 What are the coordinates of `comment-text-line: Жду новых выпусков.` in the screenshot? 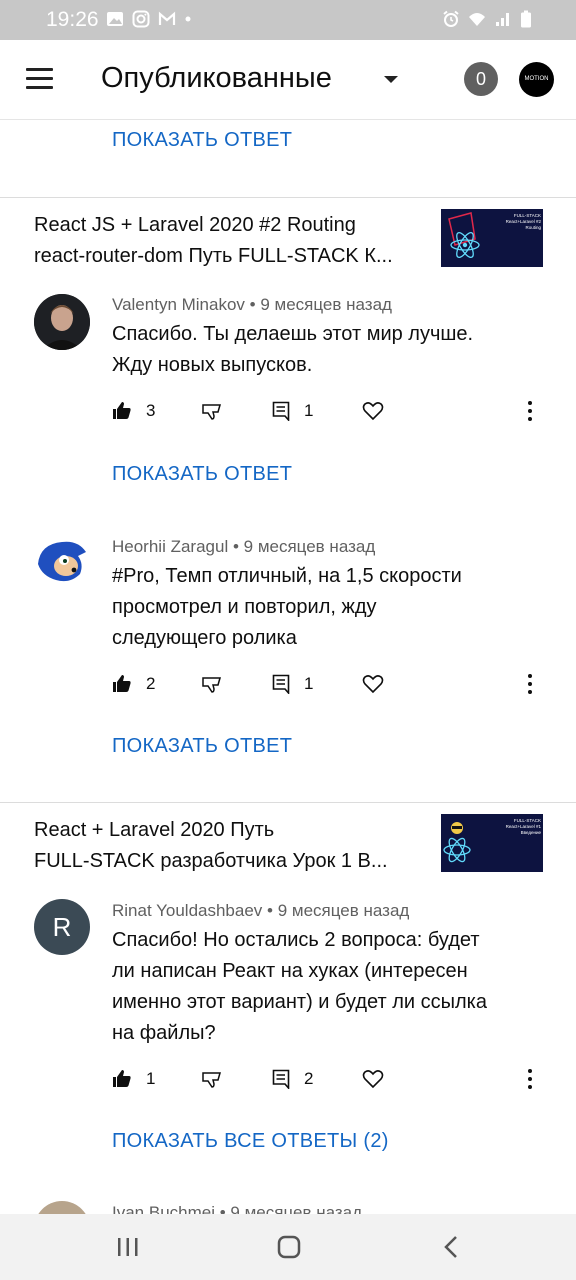 It's located at (212, 365).